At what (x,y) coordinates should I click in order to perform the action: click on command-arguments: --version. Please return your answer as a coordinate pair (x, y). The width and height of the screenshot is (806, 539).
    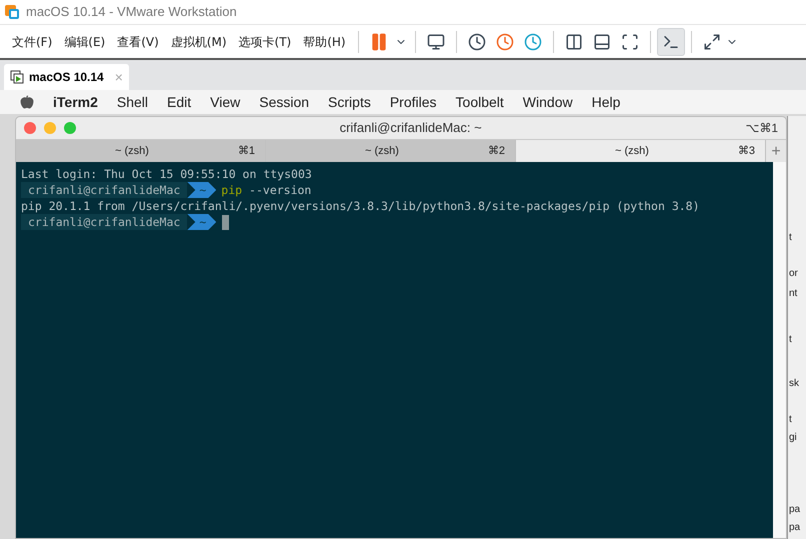
    Looking at the image, I should click on (280, 190).